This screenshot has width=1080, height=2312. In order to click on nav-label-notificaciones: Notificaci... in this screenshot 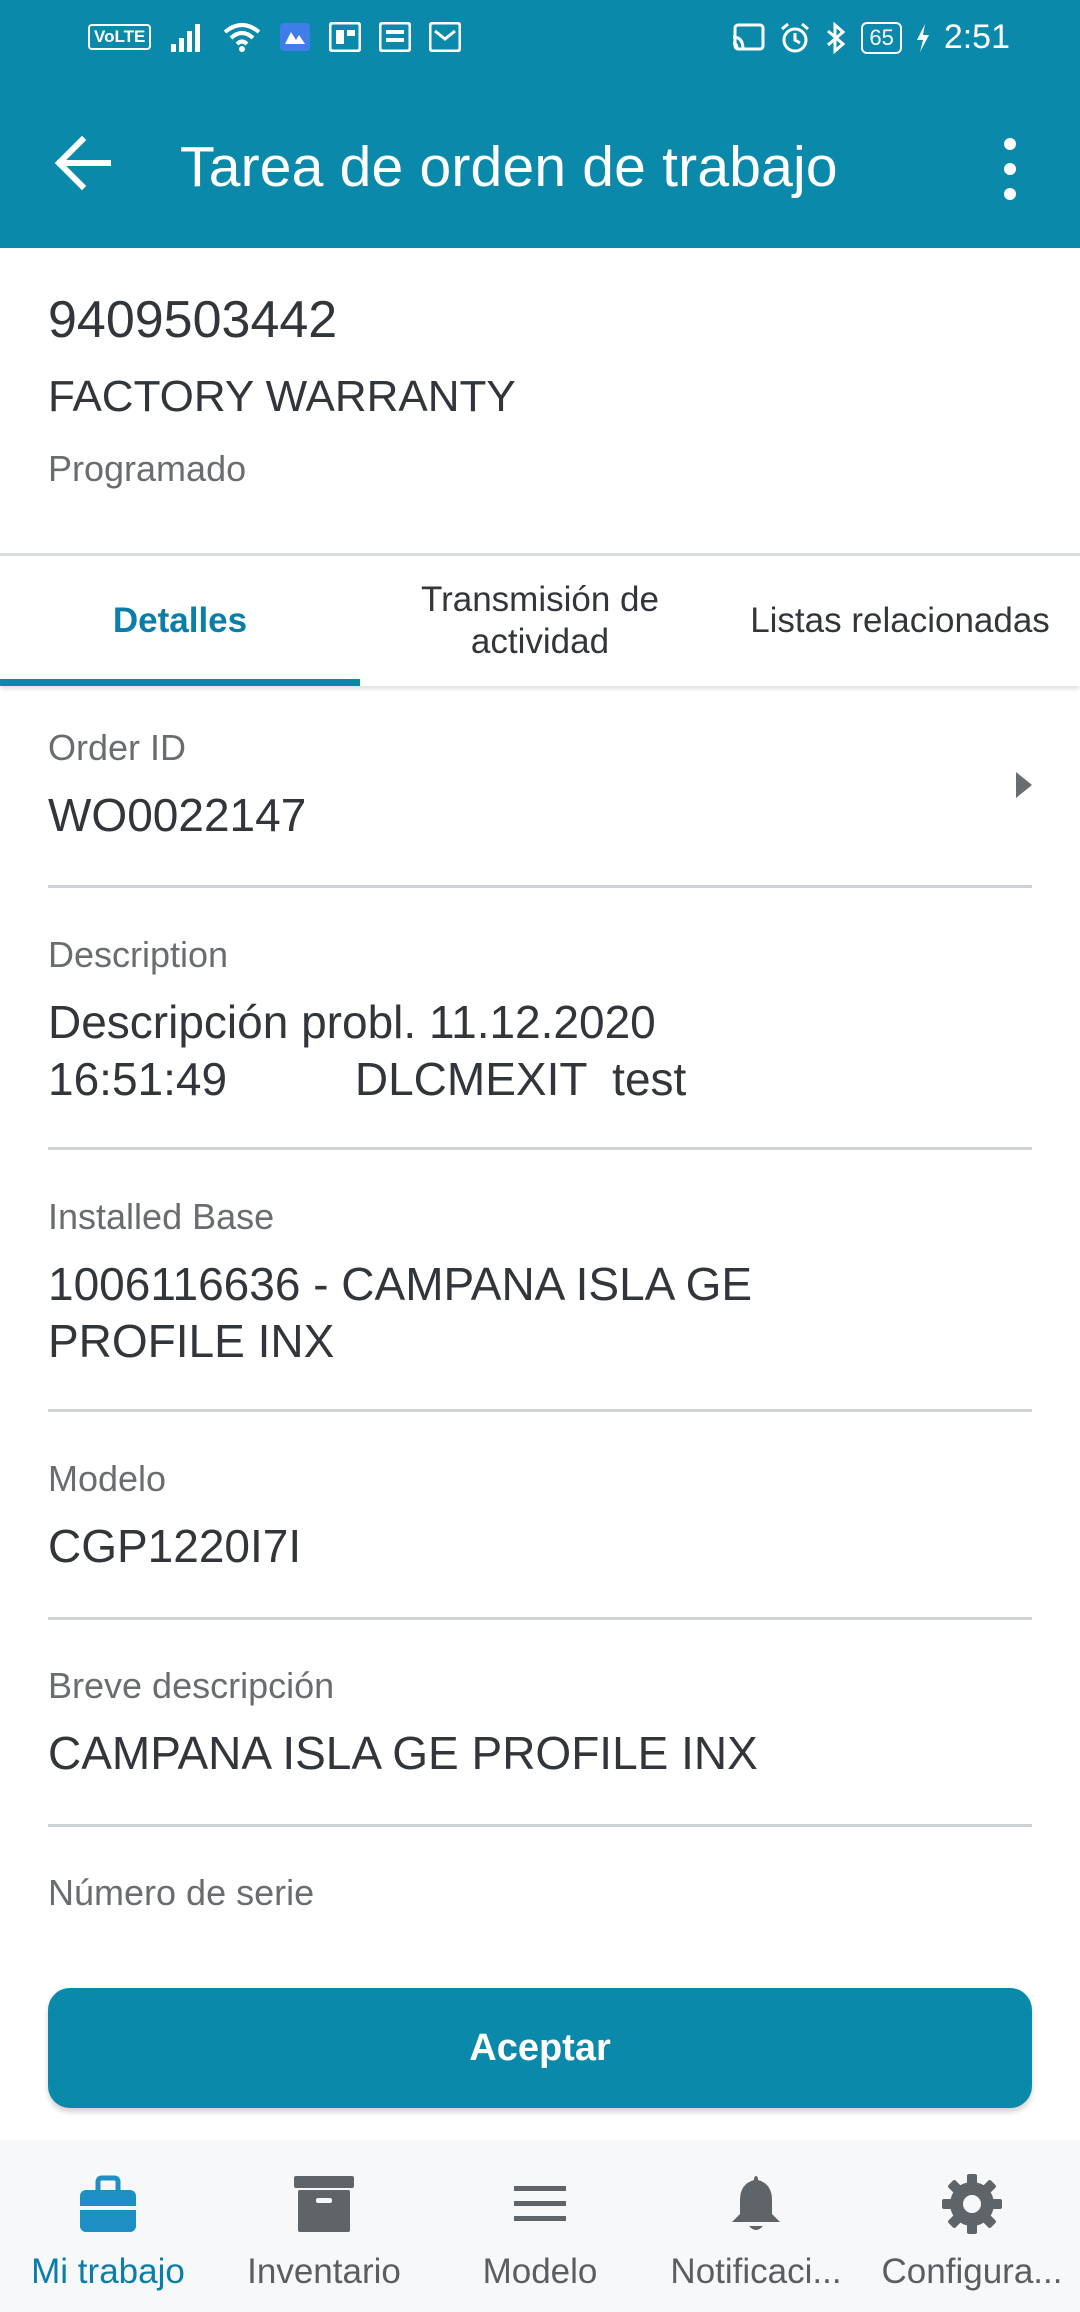, I will do `click(756, 2271)`.